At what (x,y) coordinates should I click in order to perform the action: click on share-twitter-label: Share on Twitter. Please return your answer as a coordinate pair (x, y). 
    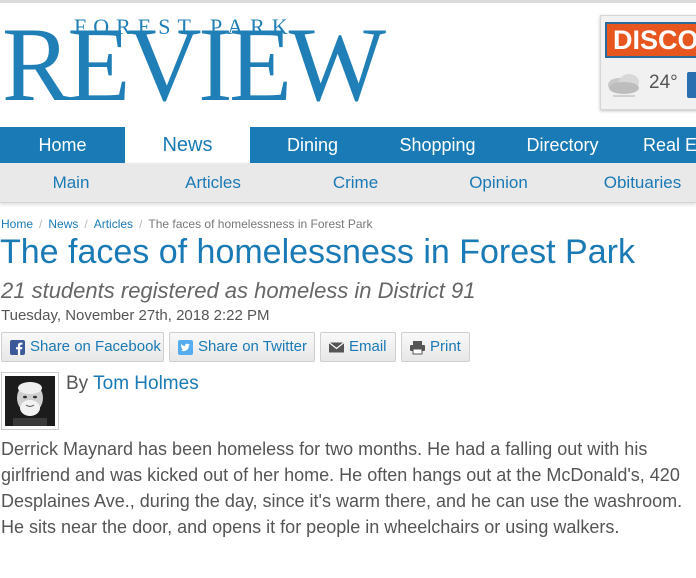
    Looking at the image, I should click on (252, 346).